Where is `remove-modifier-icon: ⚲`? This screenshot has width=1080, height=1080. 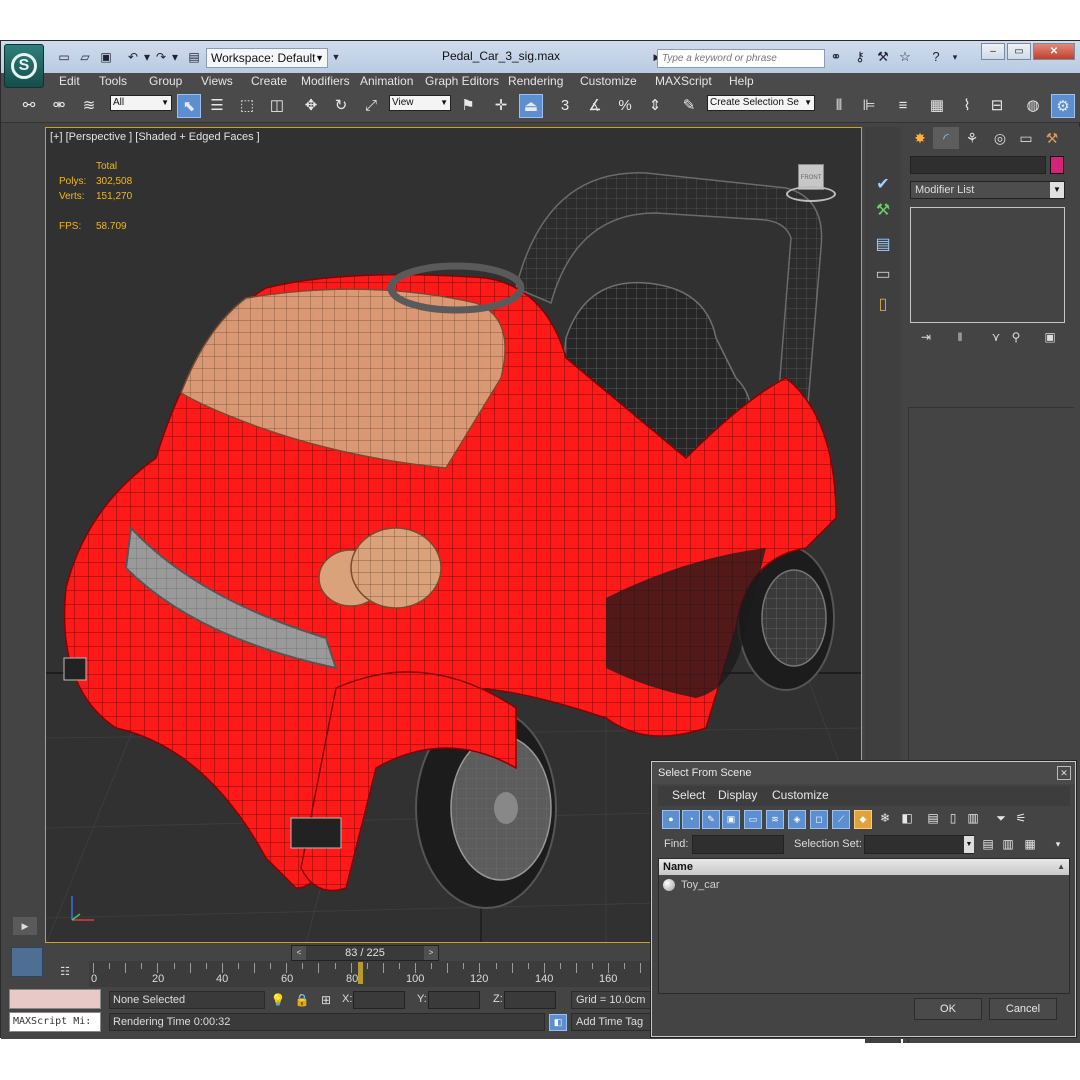
remove-modifier-icon: ⚲ is located at coordinates (1016, 337).